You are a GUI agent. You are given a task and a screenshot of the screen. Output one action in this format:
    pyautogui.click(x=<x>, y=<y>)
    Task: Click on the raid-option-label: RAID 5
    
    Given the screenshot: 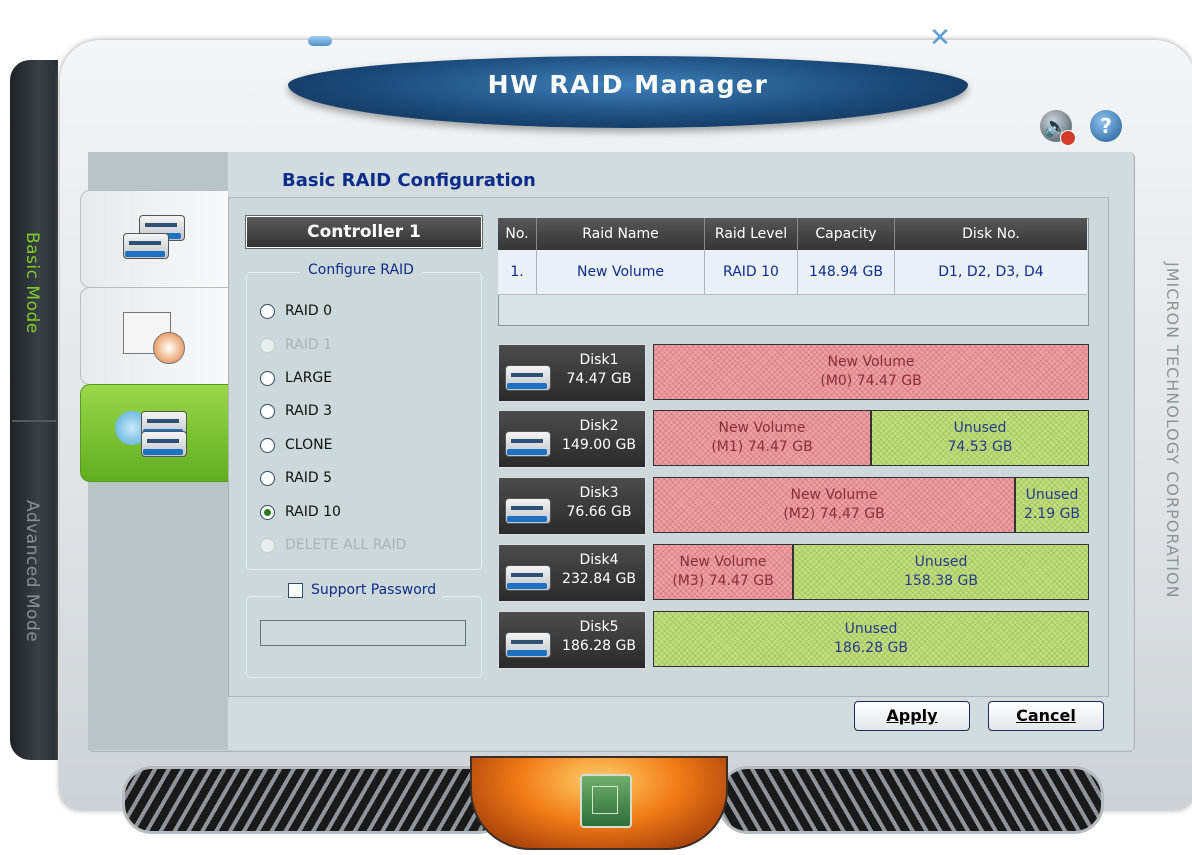 What is the action you would take?
    pyautogui.click(x=309, y=478)
    